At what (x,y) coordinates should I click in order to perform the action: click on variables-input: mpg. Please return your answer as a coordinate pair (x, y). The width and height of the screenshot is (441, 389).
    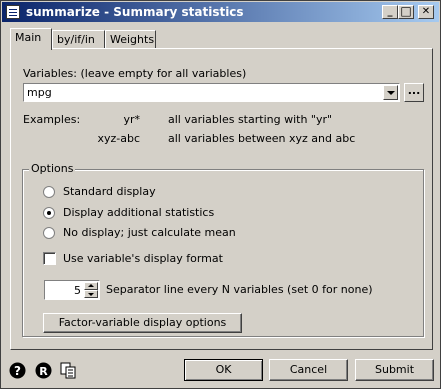
    Looking at the image, I should click on (211, 92).